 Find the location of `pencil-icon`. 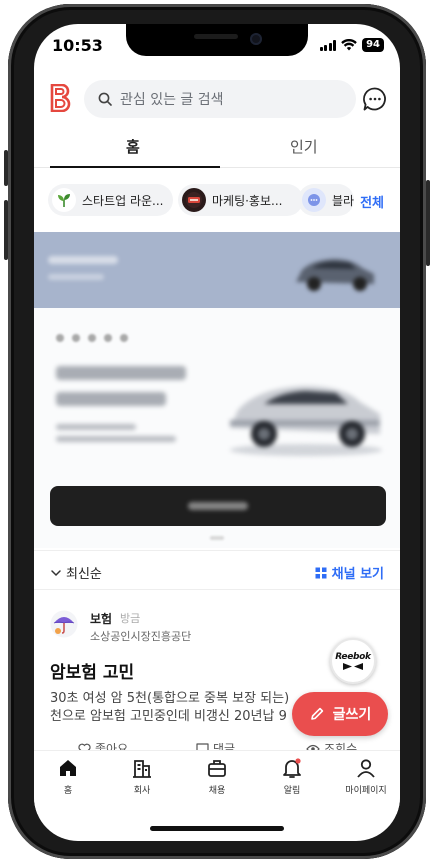

pencil-icon is located at coordinates (316, 713).